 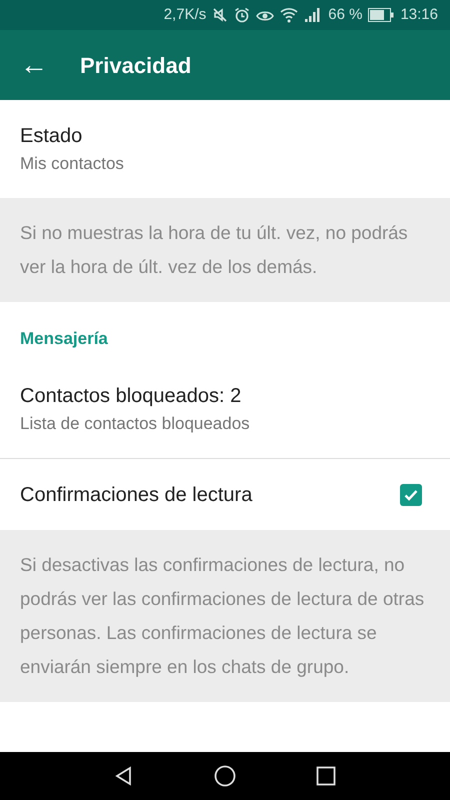 I want to click on battery-icon, so click(x=381, y=15).